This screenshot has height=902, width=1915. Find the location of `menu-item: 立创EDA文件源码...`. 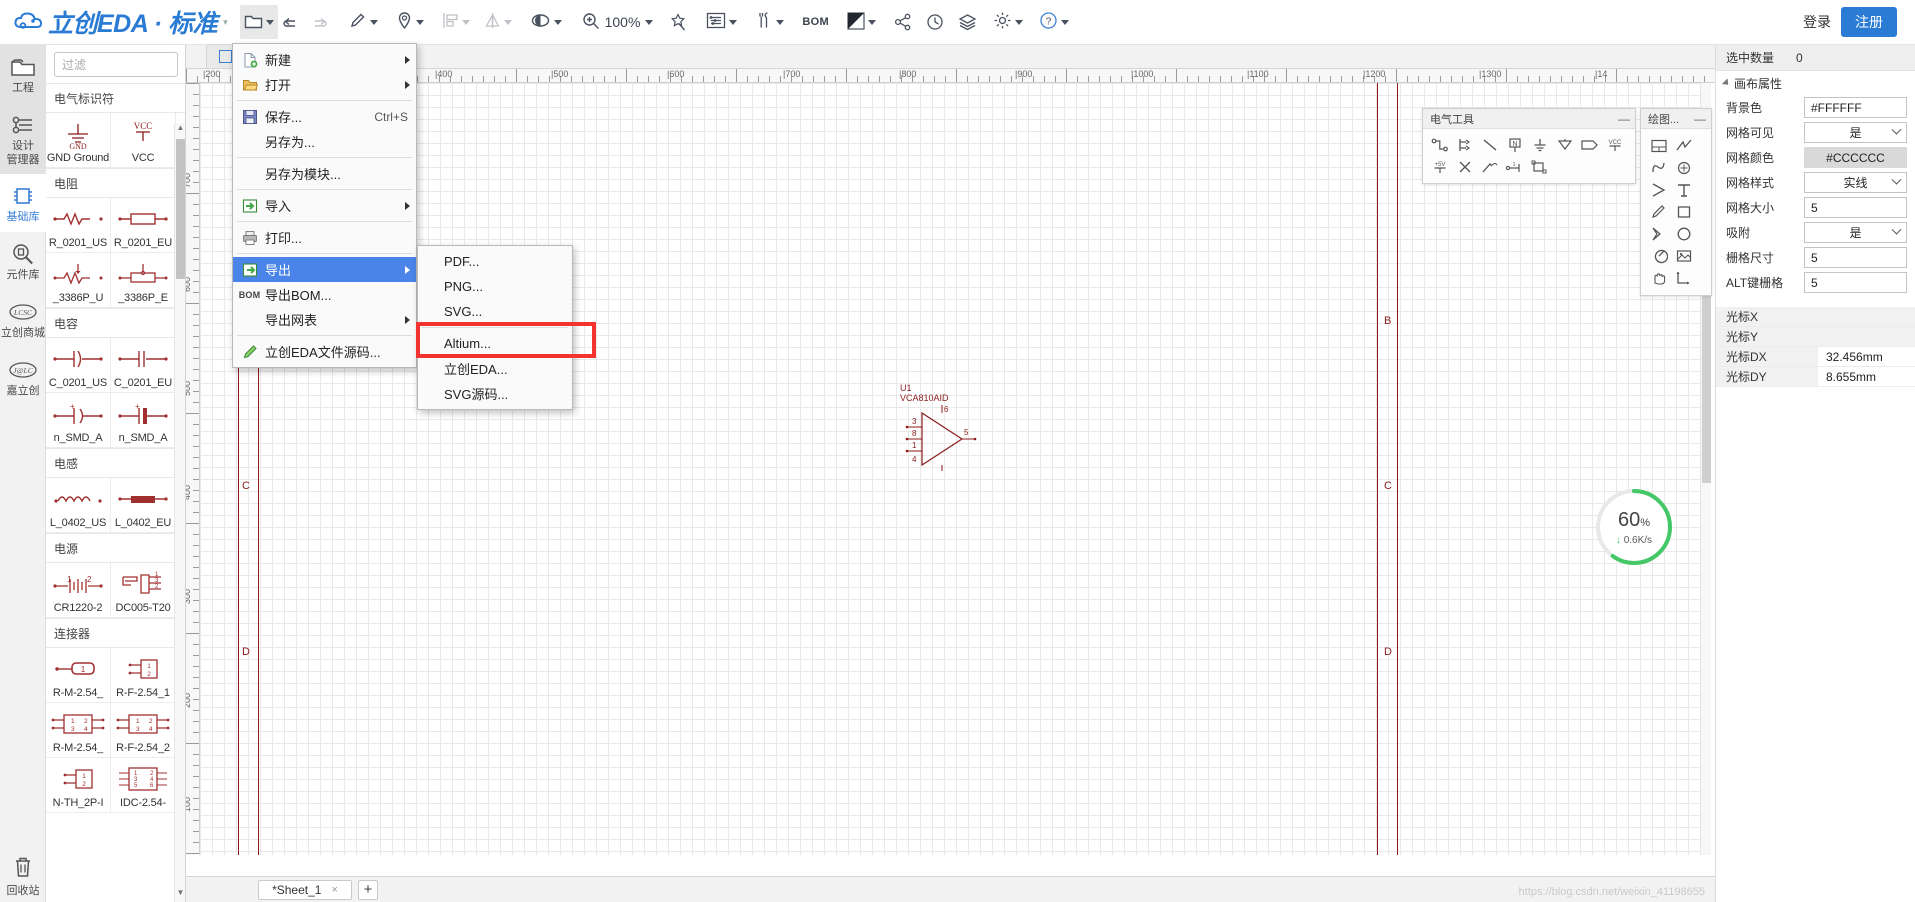

menu-item: 立创EDA文件源码... is located at coordinates (324, 351).